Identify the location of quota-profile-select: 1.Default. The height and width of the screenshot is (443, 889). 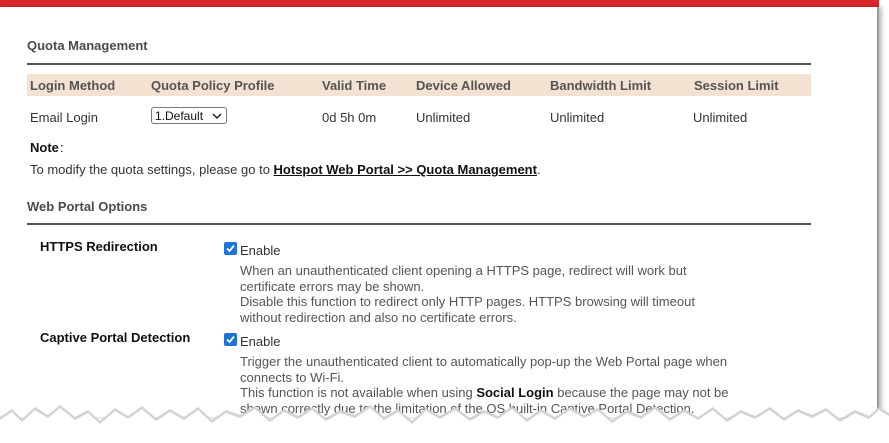
(189, 115).